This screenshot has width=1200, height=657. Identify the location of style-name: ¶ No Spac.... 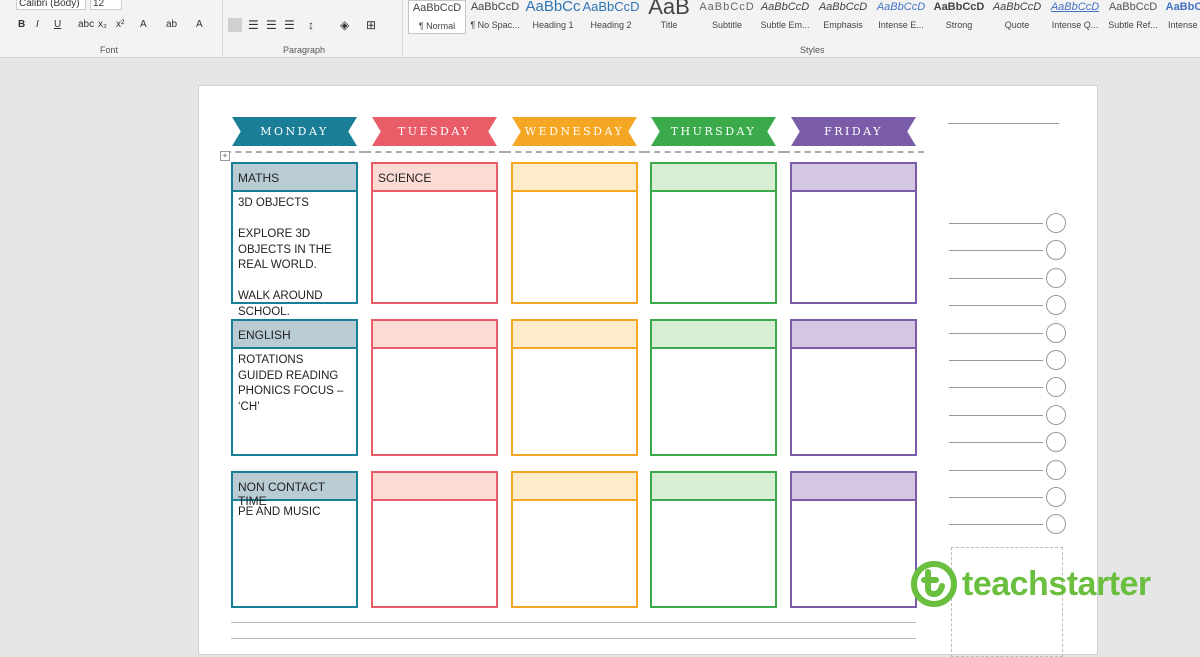
(495, 25).